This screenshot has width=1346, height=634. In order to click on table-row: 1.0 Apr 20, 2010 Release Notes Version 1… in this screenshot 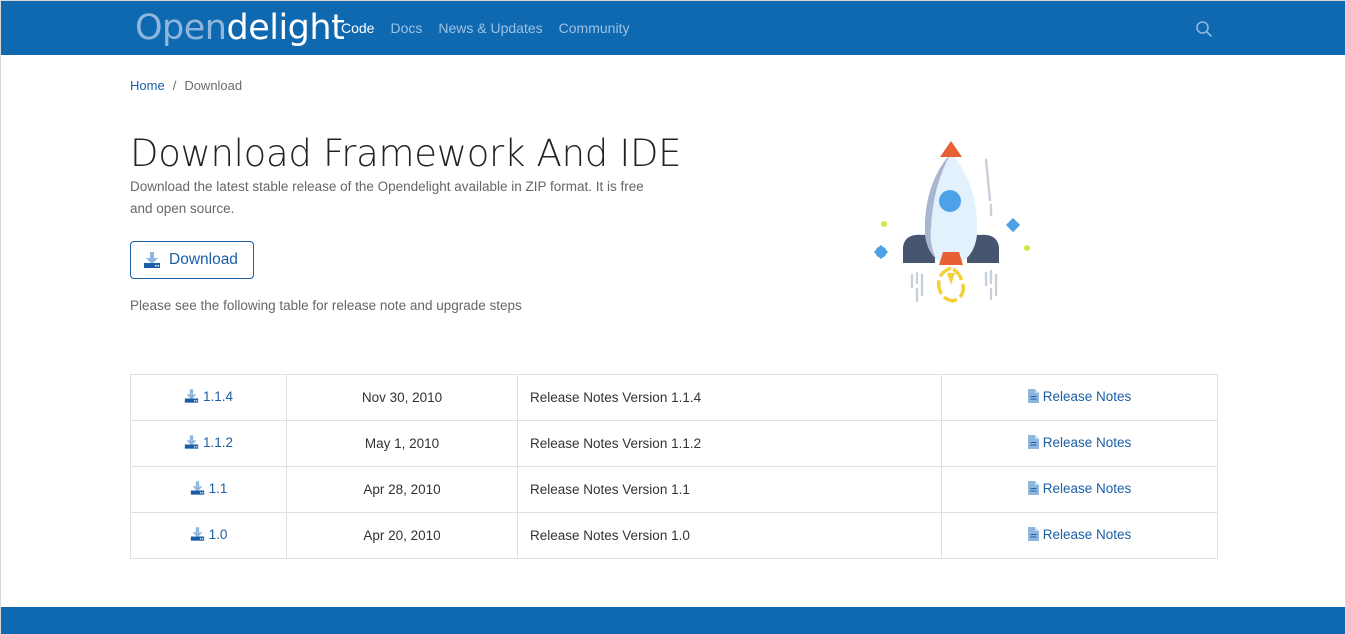, I will do `click(674, 535)`.